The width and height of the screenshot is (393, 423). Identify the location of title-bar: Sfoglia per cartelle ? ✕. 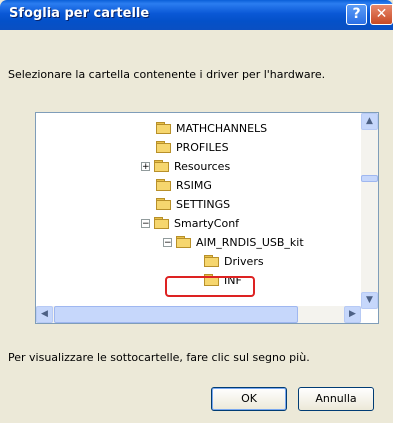
(196, 15).